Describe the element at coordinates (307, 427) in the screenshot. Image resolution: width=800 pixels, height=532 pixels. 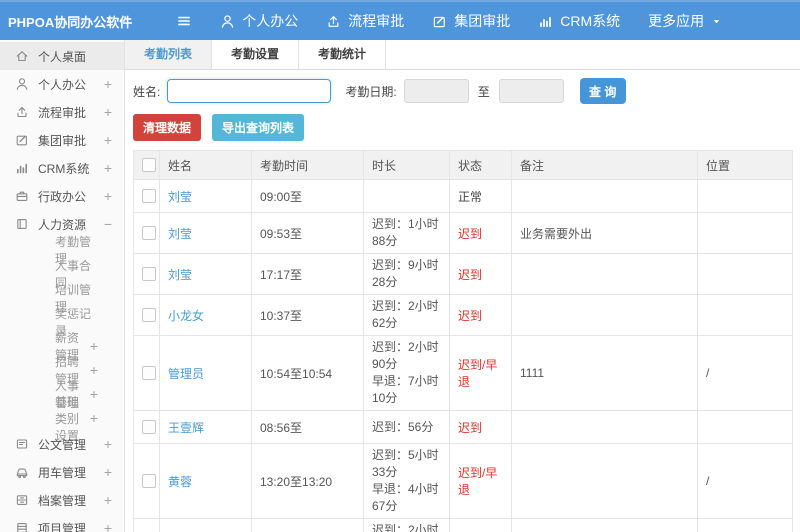
I see `time-cell: 08:56至` at that location.